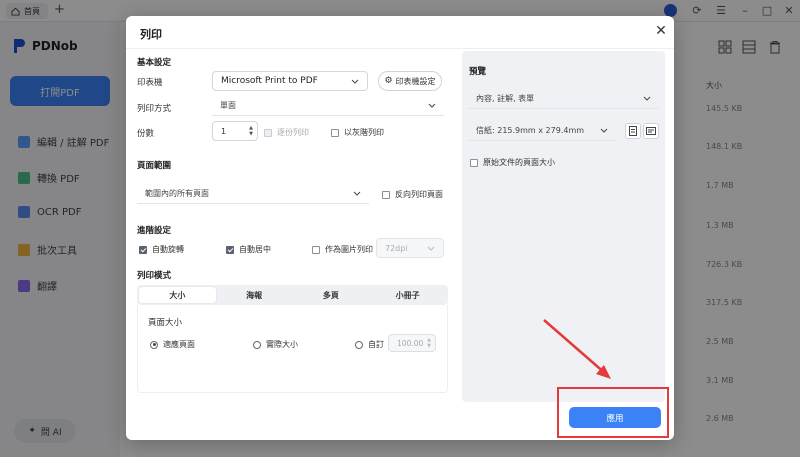 The image size is (800, 457). I want to click on print-as-image-checkbox: 作為圖片列印, so click(342, 249).